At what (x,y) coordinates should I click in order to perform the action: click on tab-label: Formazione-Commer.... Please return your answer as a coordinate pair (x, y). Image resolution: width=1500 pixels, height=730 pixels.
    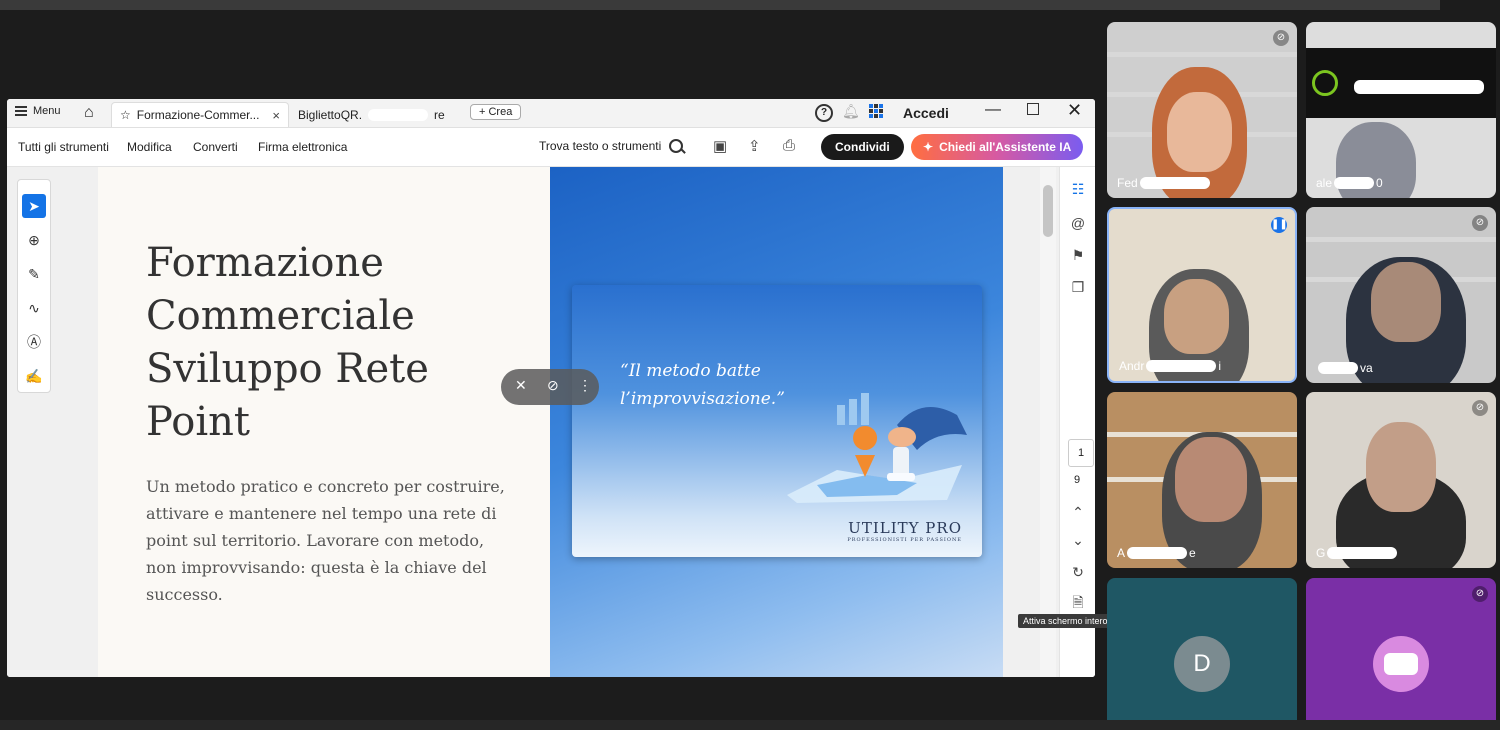
    Looking at the image, I should click on (198, 115).